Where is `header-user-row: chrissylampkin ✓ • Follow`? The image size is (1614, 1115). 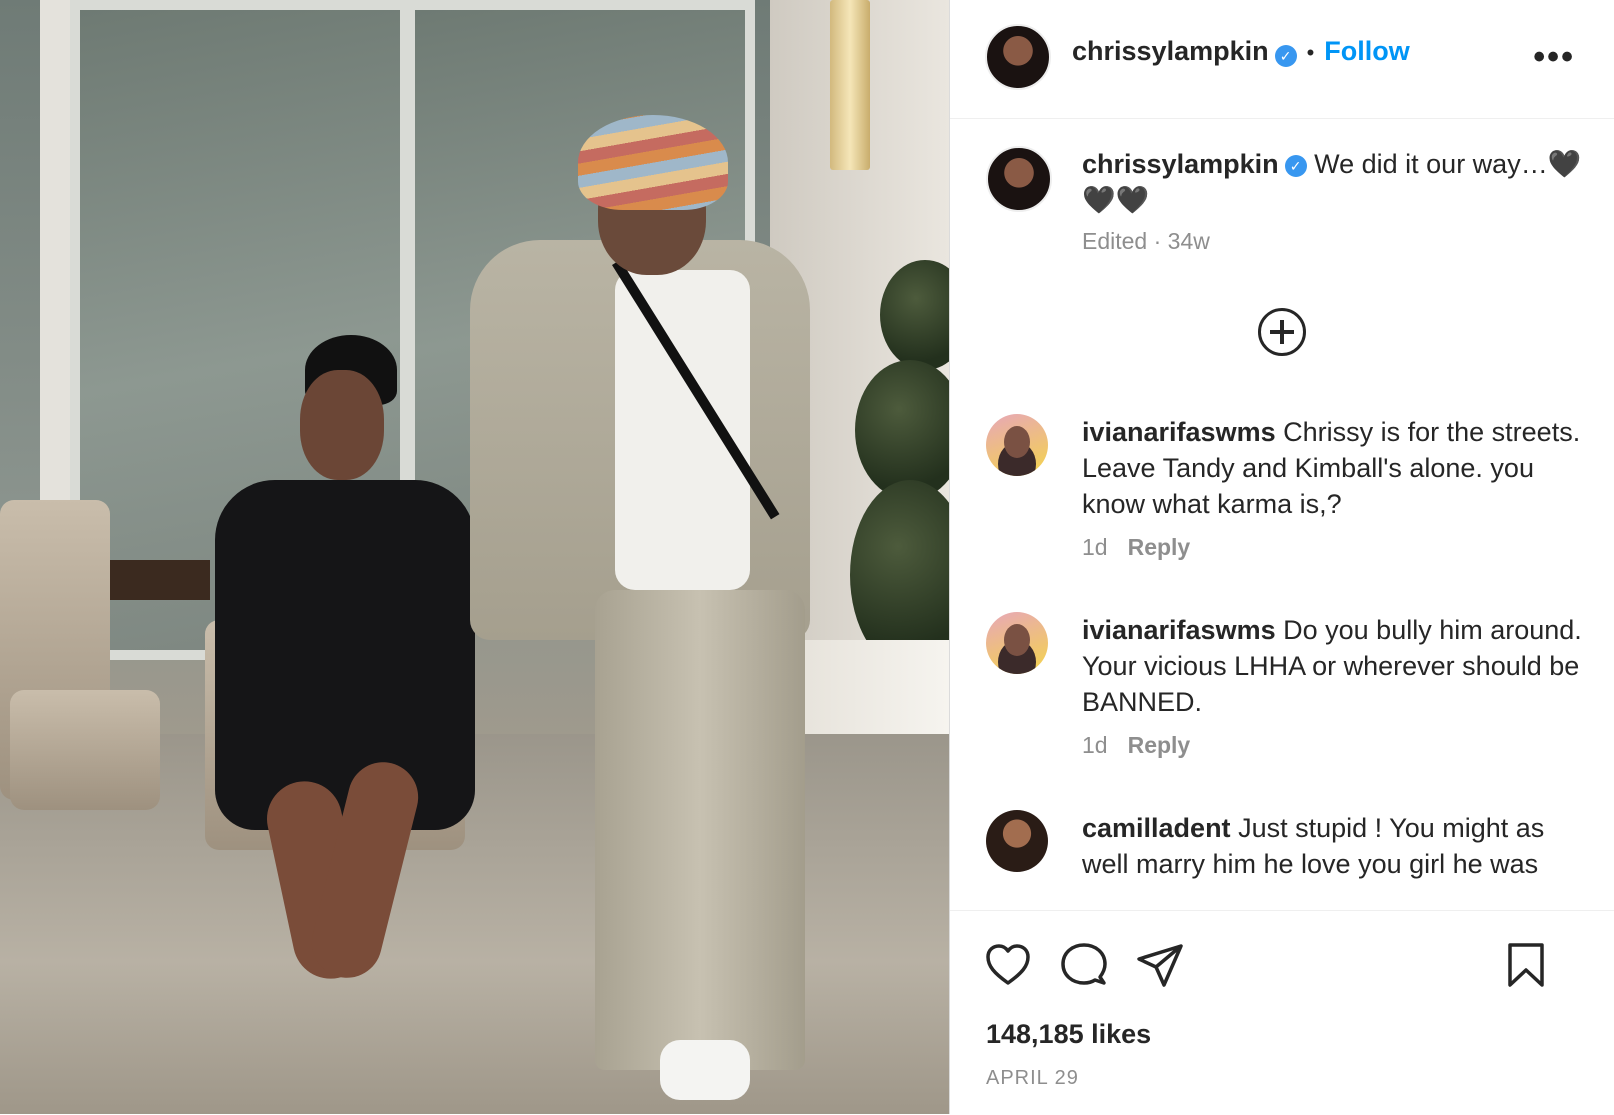 header-user-row: chrissylampkin ✓ • Follow is located at coordinates (1241, 51).